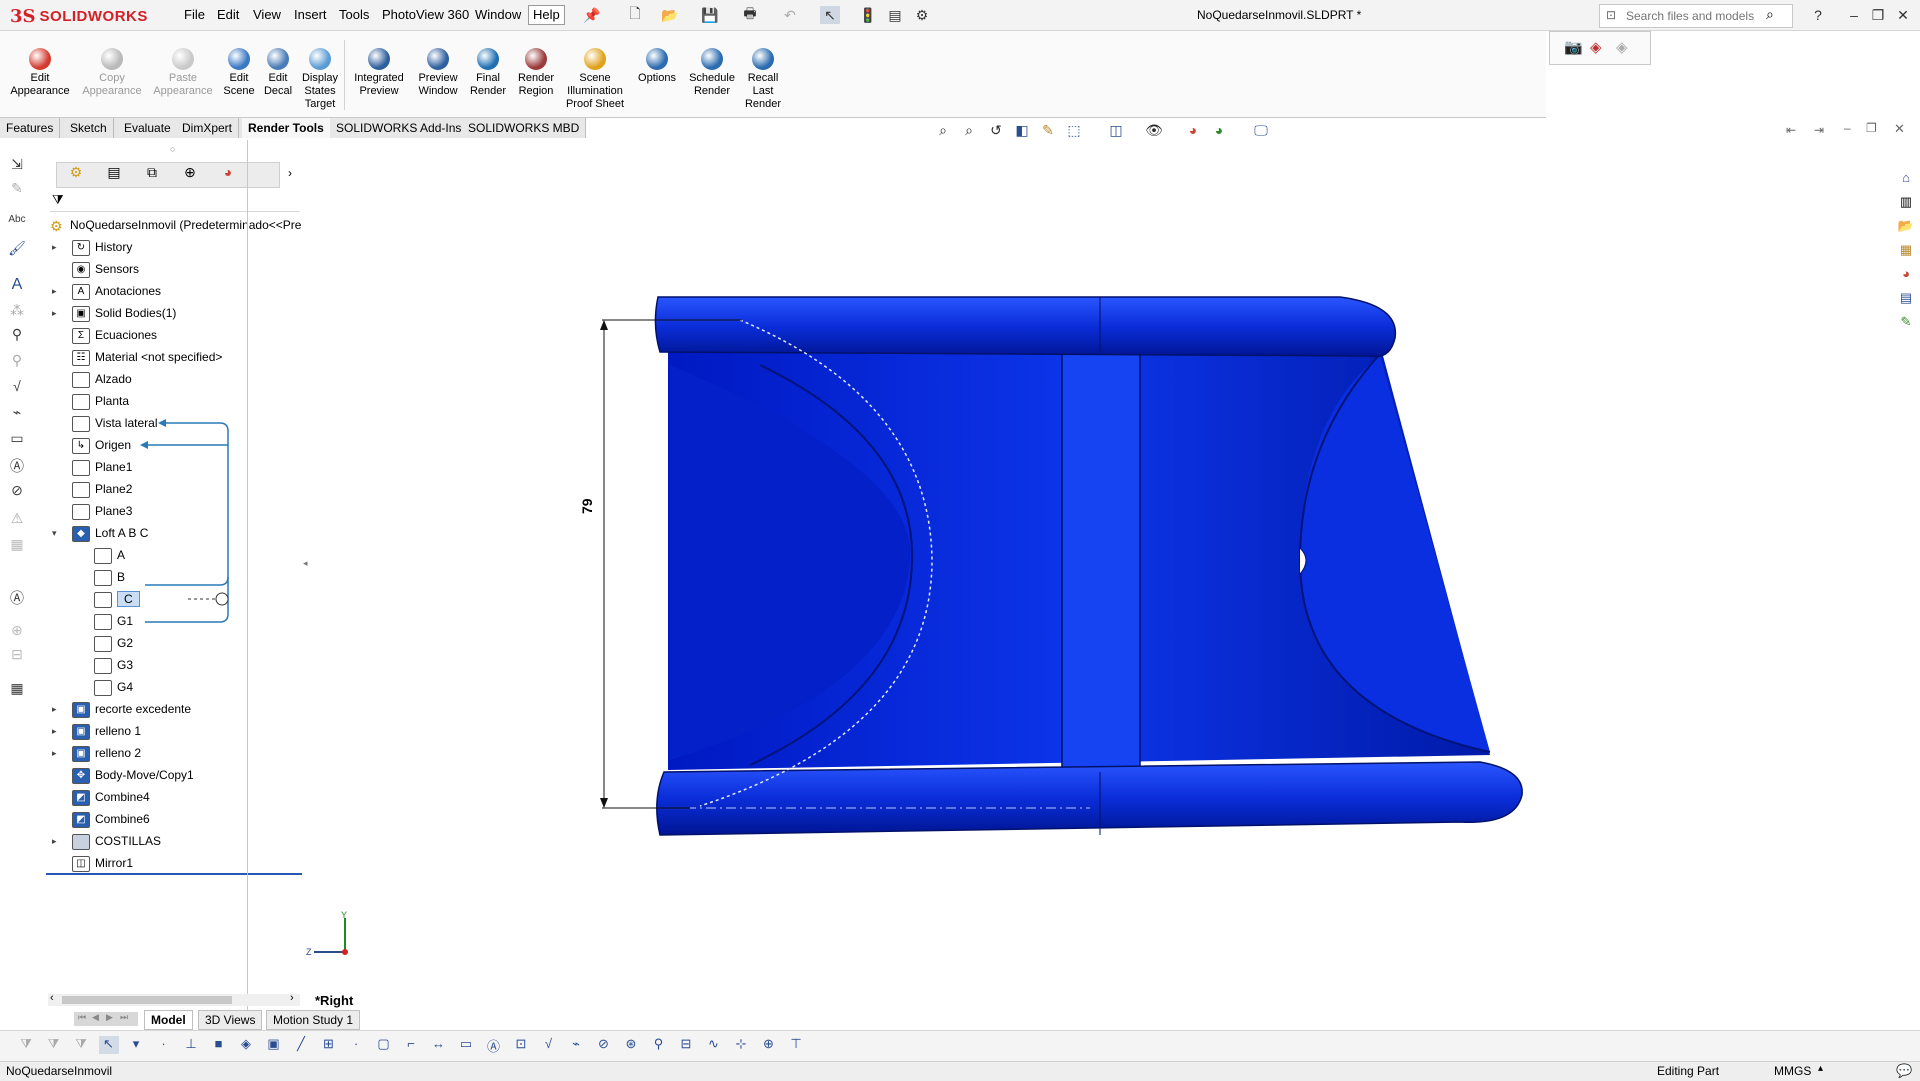  I want to click on display-style-icon: ◫, so click(1116, 132).